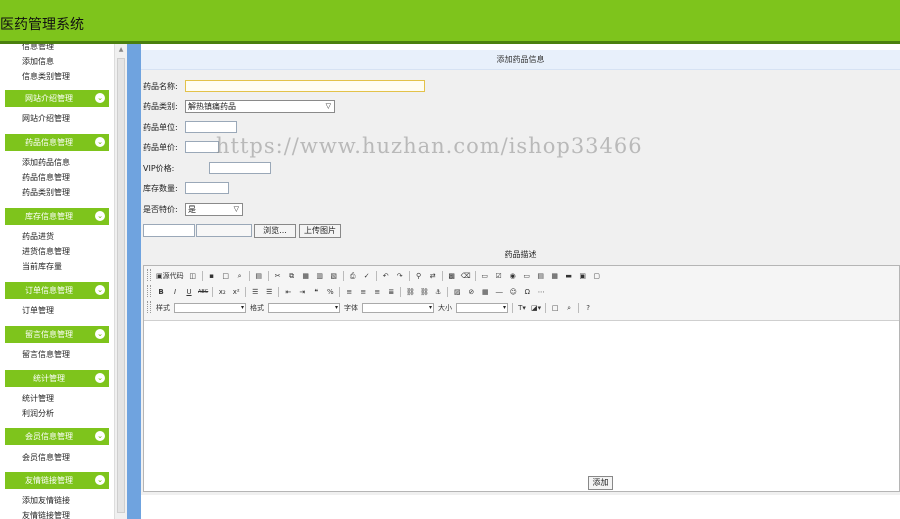 This screenshot has width=900, height=519. Describe the element at coordinates (386, 276) in the screenshot. I see `undo-icon: ↶` at that location.